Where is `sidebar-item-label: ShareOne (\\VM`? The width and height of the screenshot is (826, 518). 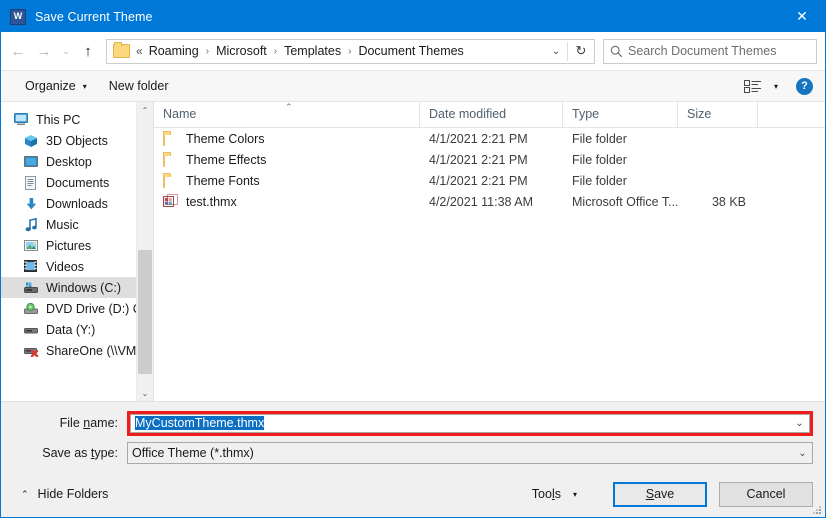
sidebar-item-label: ShareOne (\\VM is located at coordinates (91, 350).